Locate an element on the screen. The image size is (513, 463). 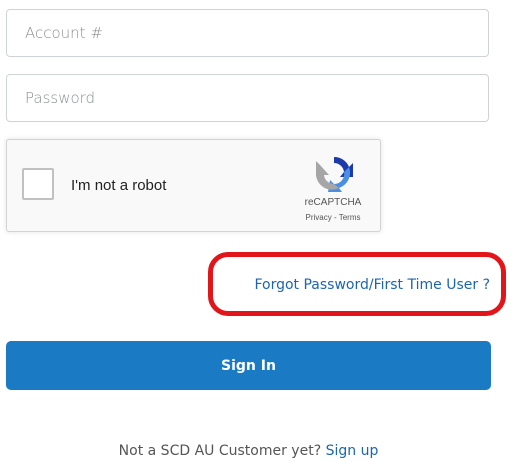
signup-prompt: Not a SCD AU Customer yet? Sign up is located at coordinates (248, 451).